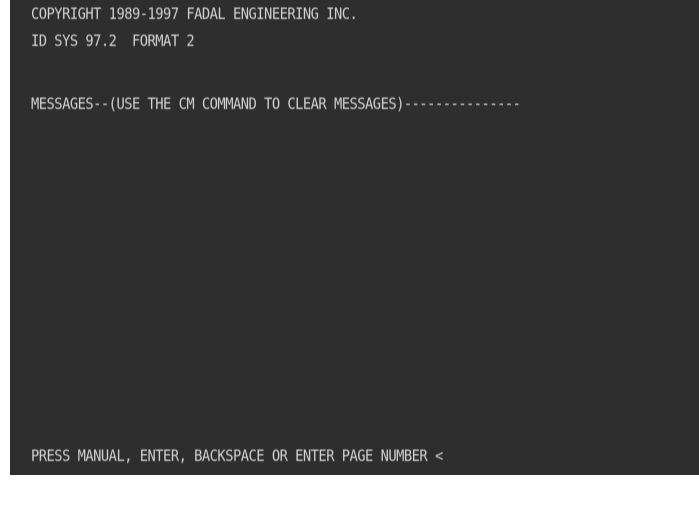 This screenshot has height=505, width=699. I want to click on system-id-line: ID SYS 97.2 FORMAT 2, so click(113, 40).